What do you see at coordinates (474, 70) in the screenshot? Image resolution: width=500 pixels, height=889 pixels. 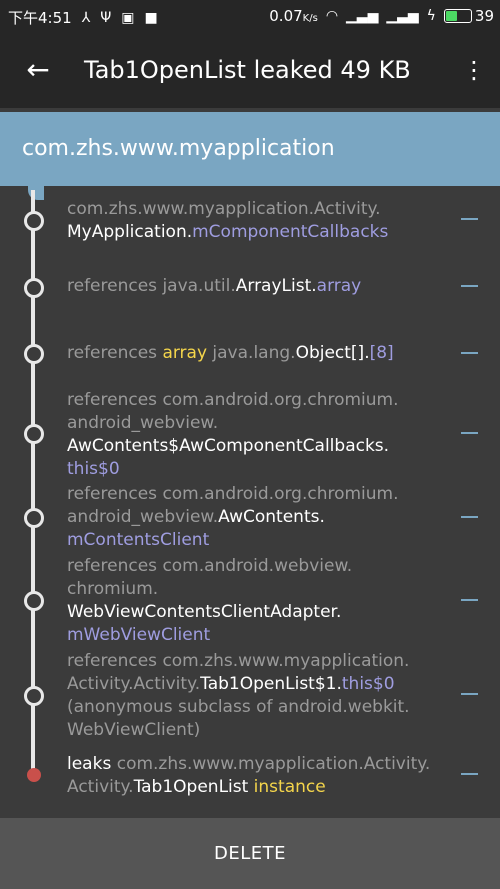 I see `overflow-menu-icon: ⋮` at bounding box center [474, 70].